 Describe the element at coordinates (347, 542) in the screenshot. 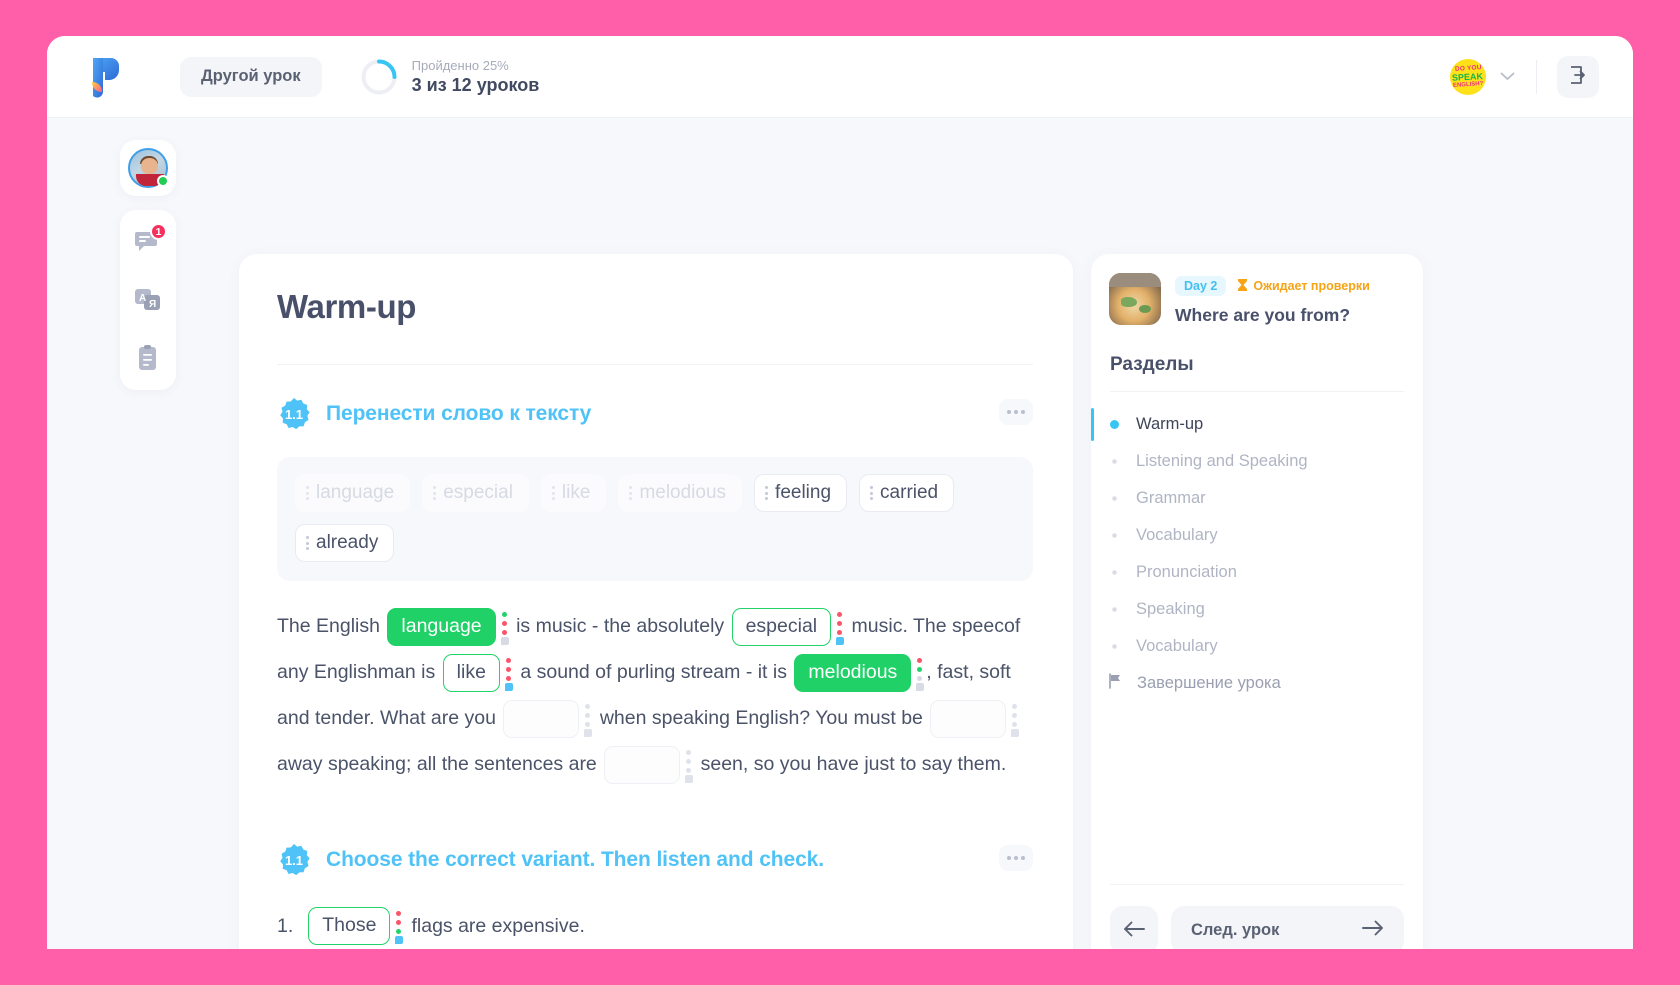

I see `word-chip-label: already` at that location.